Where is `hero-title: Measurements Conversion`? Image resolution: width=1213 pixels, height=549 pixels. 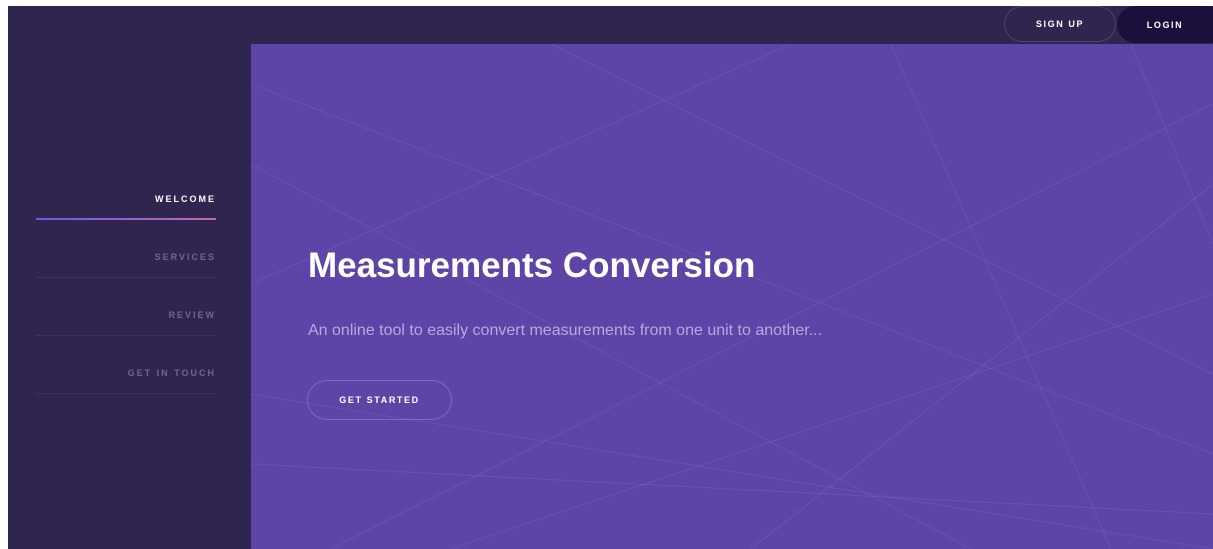 hero-title: Measurements Conversion is located at coordinates (532, 265).